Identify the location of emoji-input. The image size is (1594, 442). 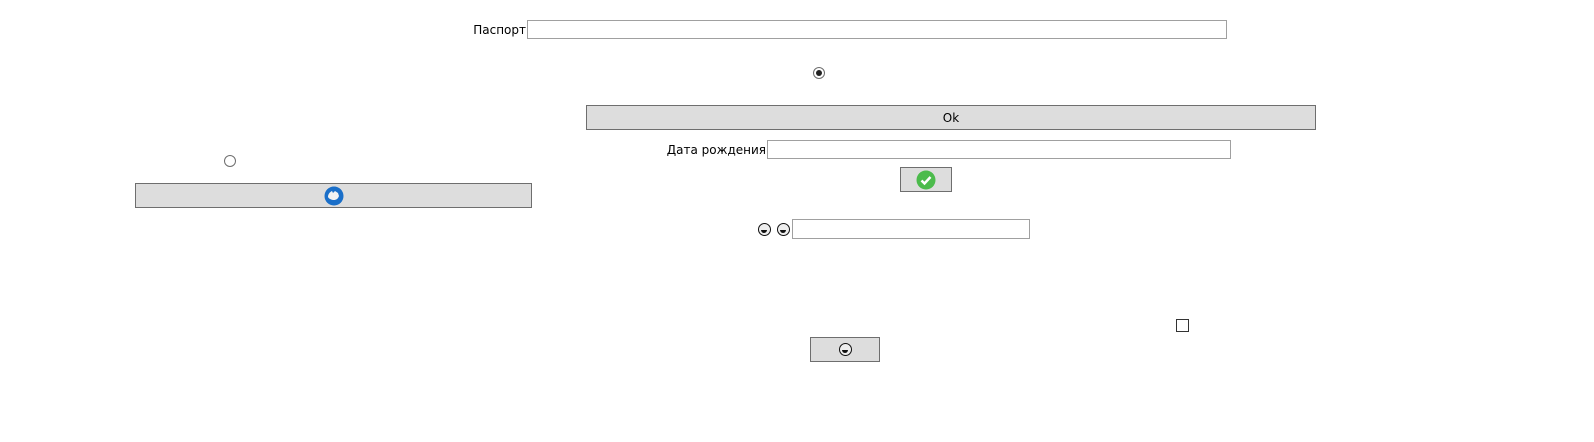
(911, 229).